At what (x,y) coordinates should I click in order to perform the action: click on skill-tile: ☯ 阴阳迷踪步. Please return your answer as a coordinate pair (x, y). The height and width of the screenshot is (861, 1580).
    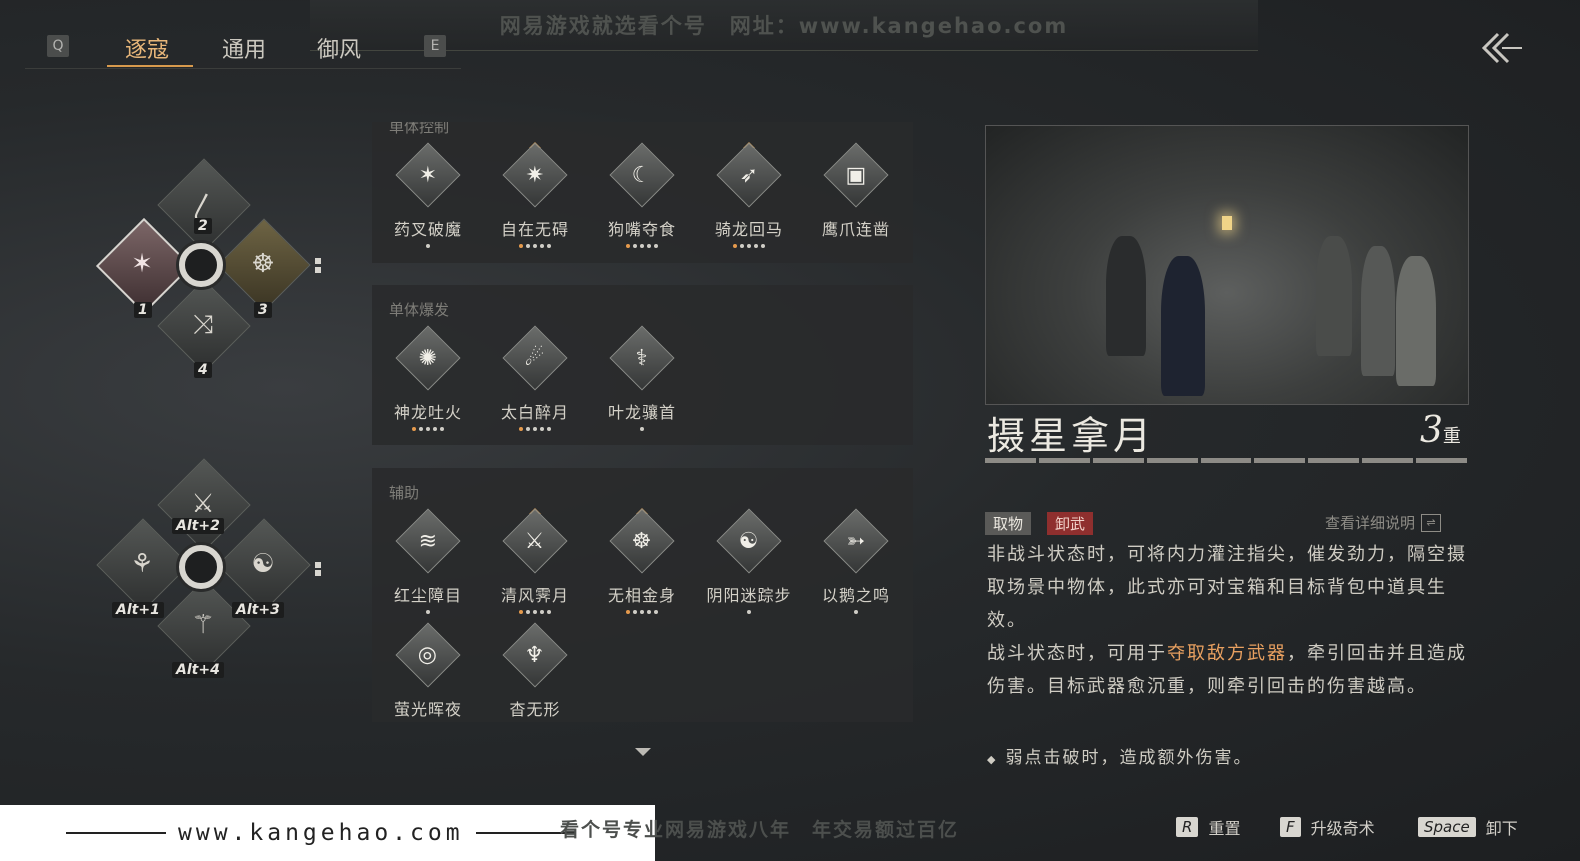
    Looking at the image, I should click on (749, 562).